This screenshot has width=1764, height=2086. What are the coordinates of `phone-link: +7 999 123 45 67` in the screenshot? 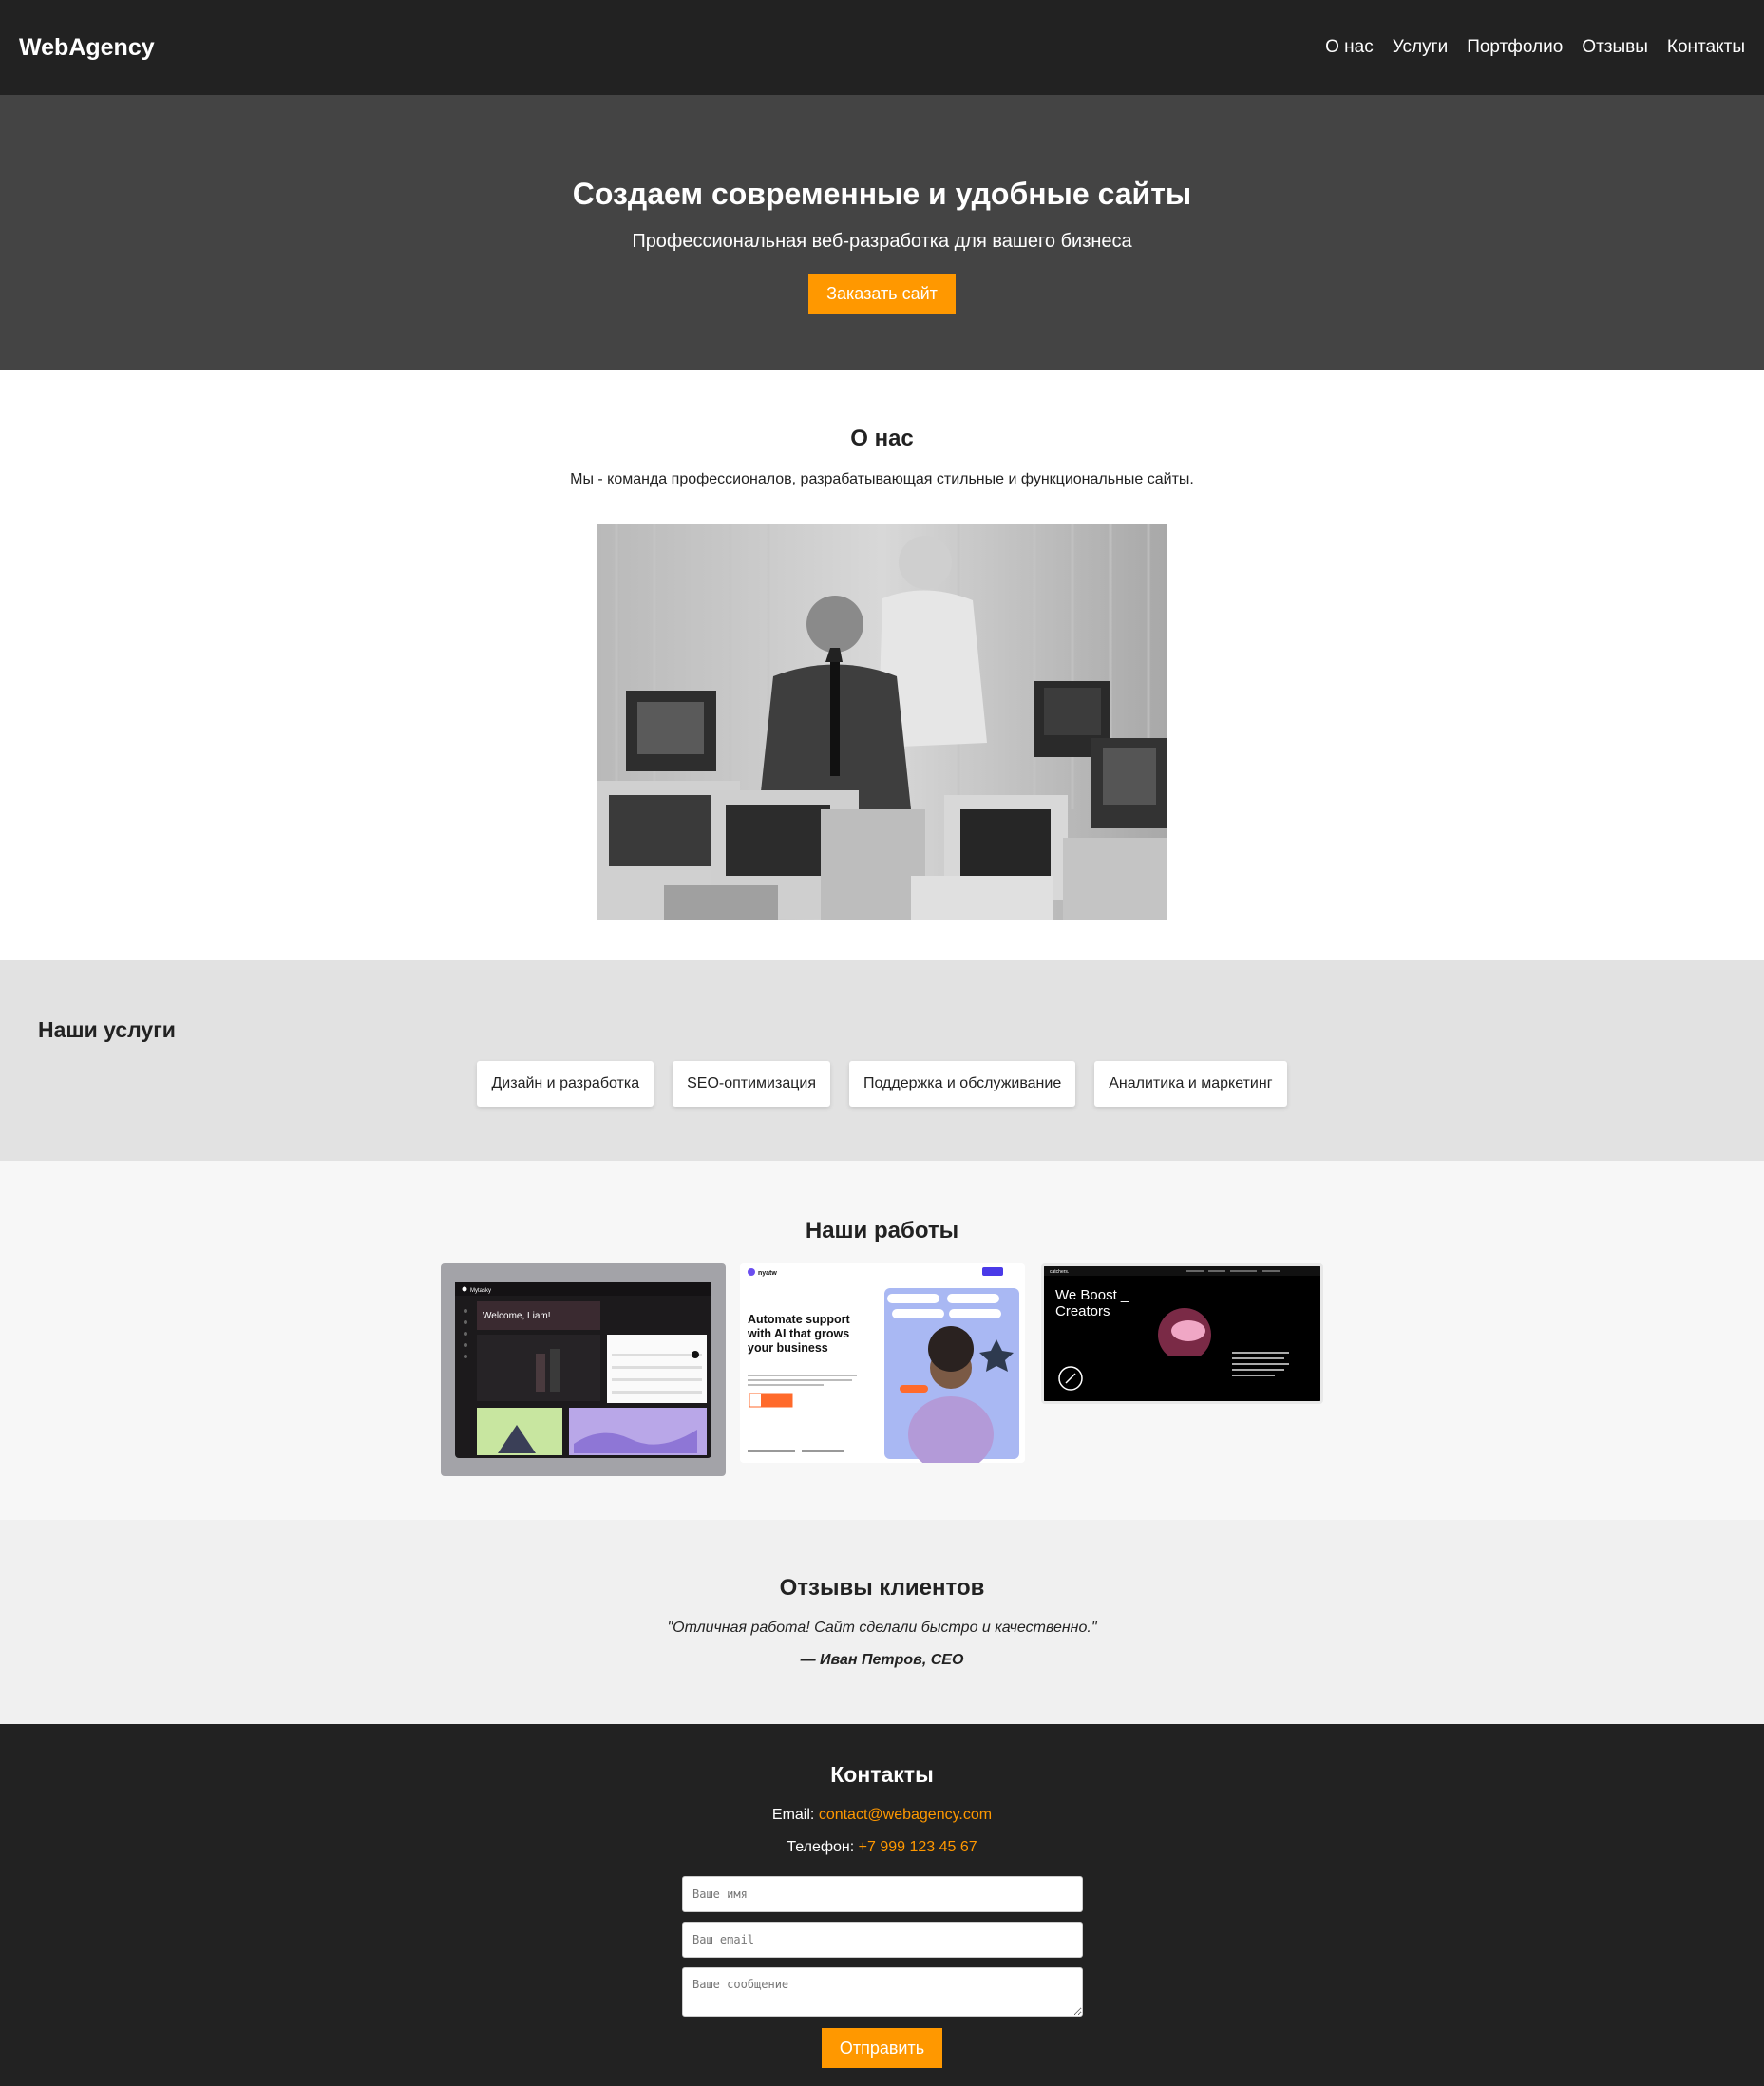 It's located at (918, 1847).